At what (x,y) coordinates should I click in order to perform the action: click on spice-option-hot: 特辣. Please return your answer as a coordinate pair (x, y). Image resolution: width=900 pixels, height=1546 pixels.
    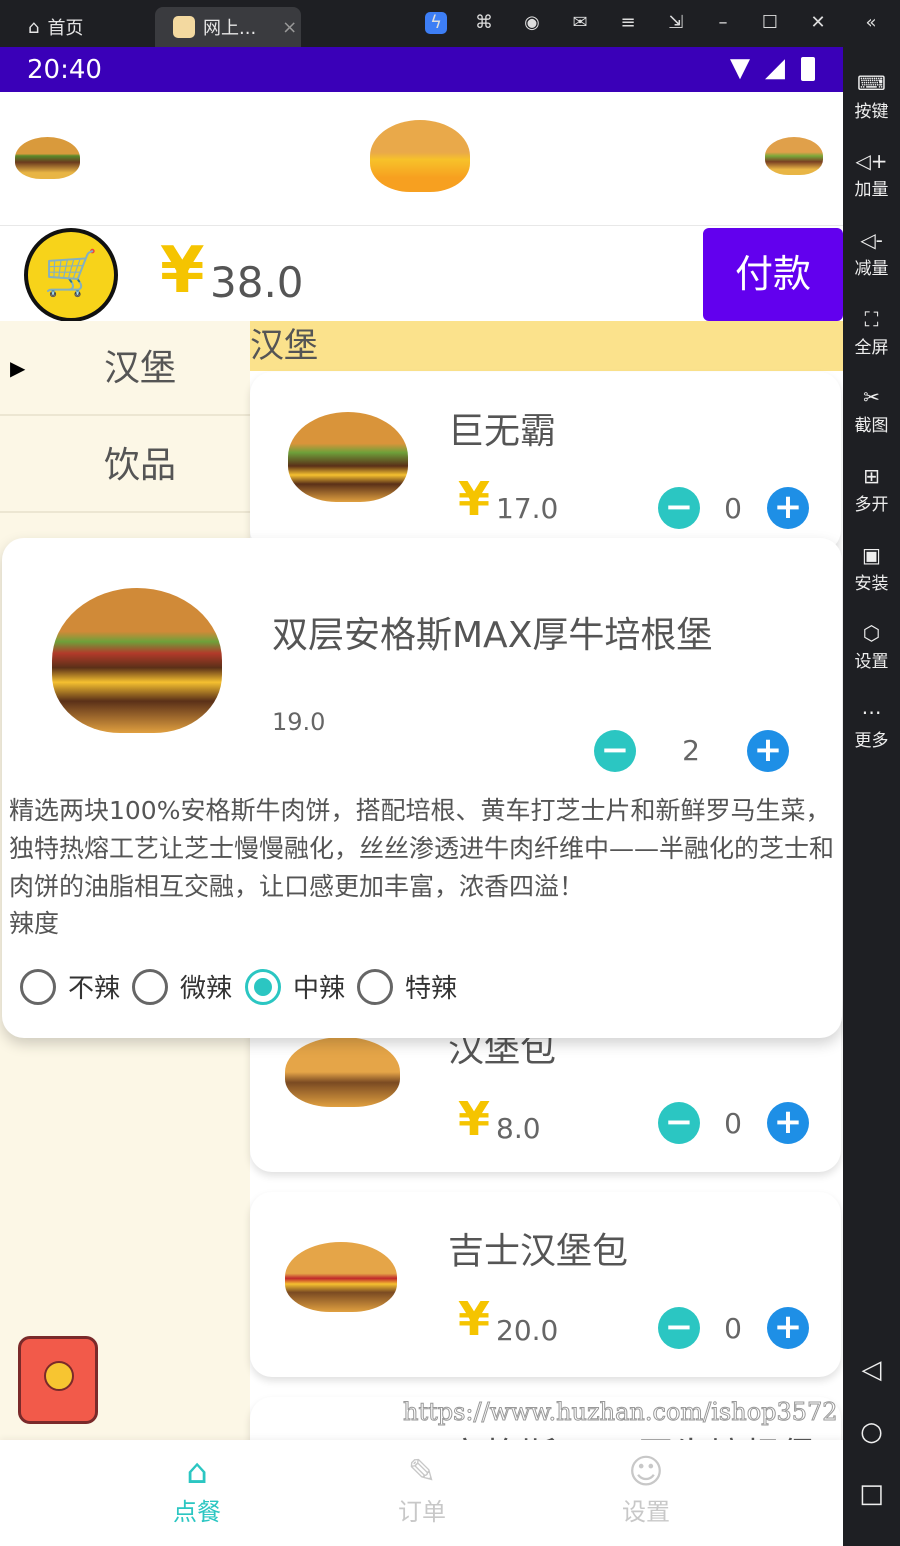
    Looking at the image, I should click on (407, 986).